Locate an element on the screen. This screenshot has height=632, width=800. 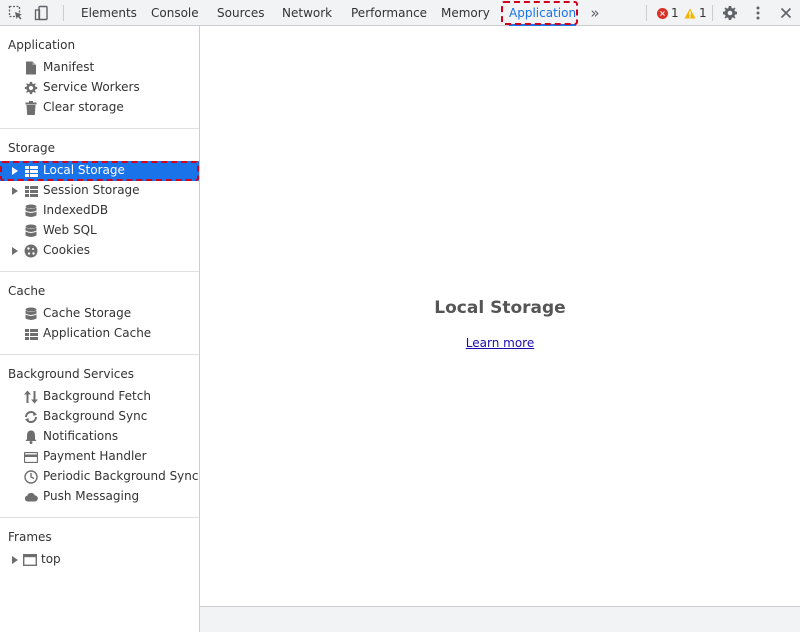
warning-icon is located at coordinates (690, 13).